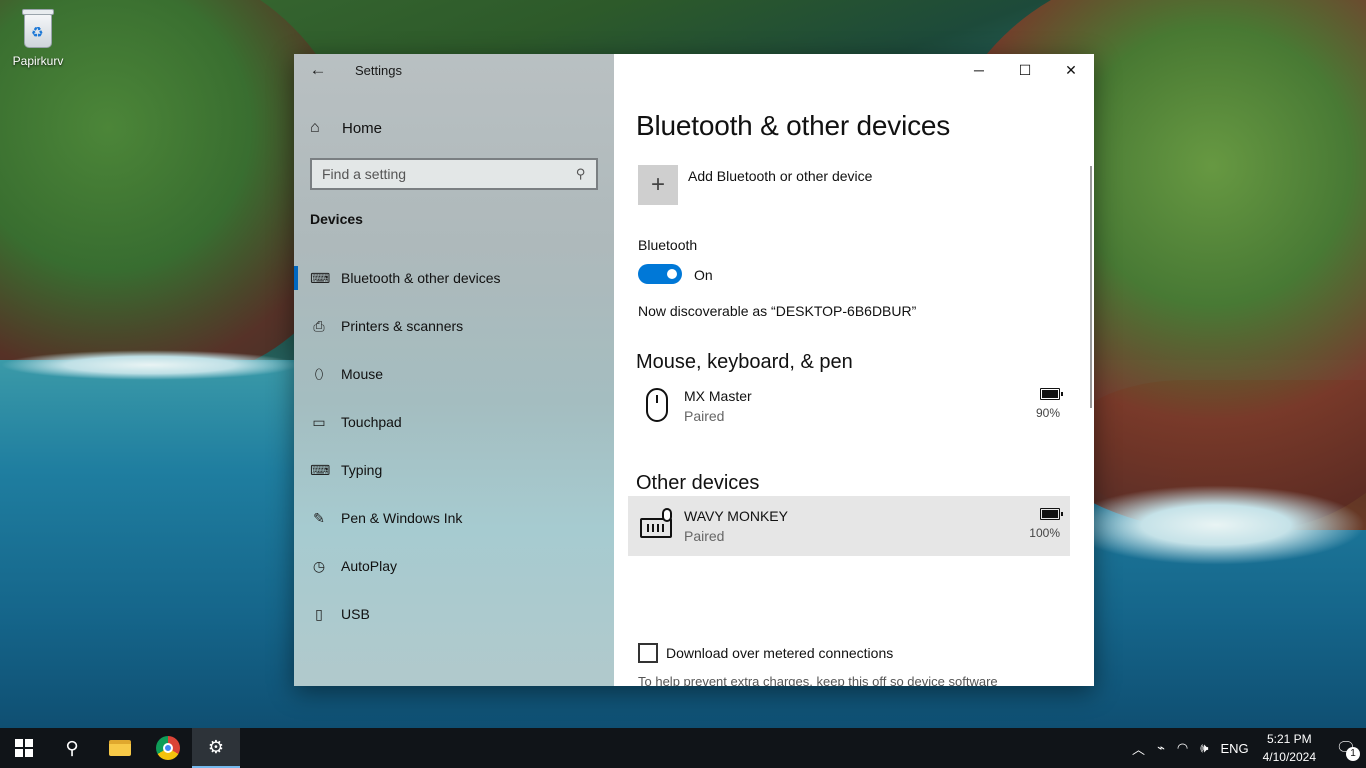 This screenshot has width=1366, height=768. What do you see at coordinates (703, 275) in the screenshot?
I see `bluetooth-state: On` at bounding box center [703, 275].